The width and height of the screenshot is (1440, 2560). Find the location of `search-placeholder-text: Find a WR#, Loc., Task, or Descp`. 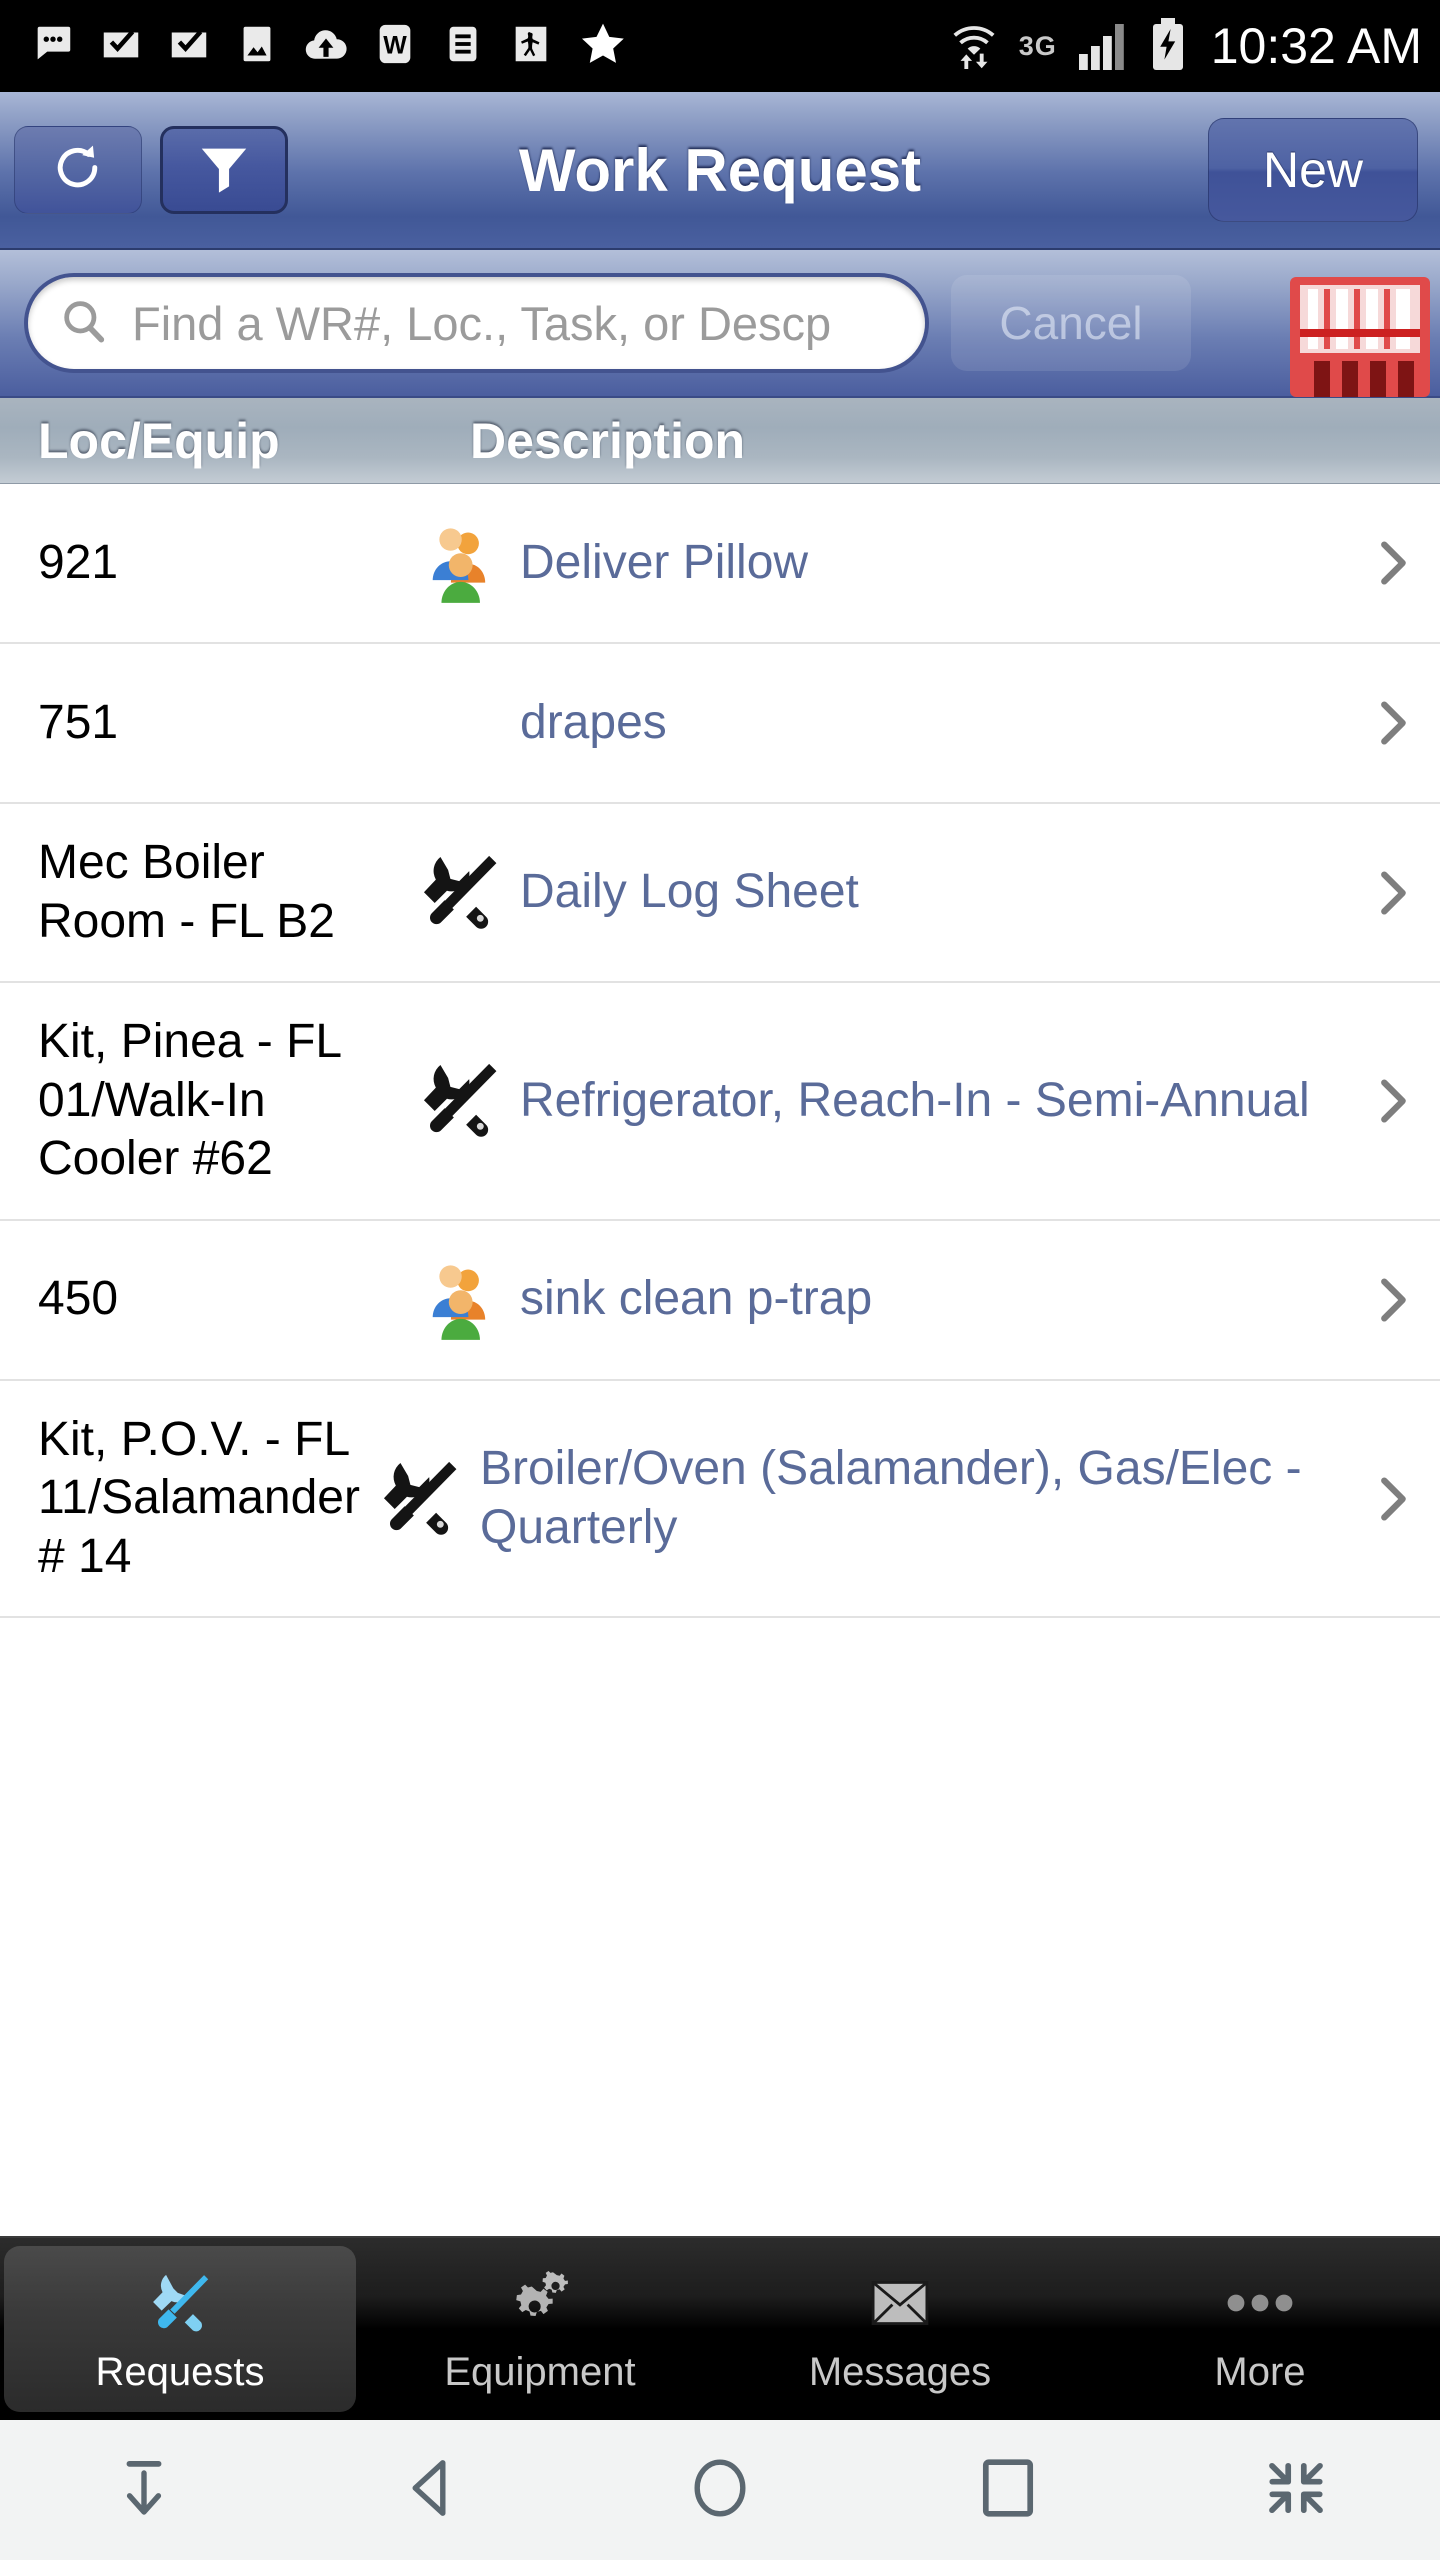

search-placeholder-text: Find a WR#, Loc., Task, or Descp is located at coordinates (482, 323).